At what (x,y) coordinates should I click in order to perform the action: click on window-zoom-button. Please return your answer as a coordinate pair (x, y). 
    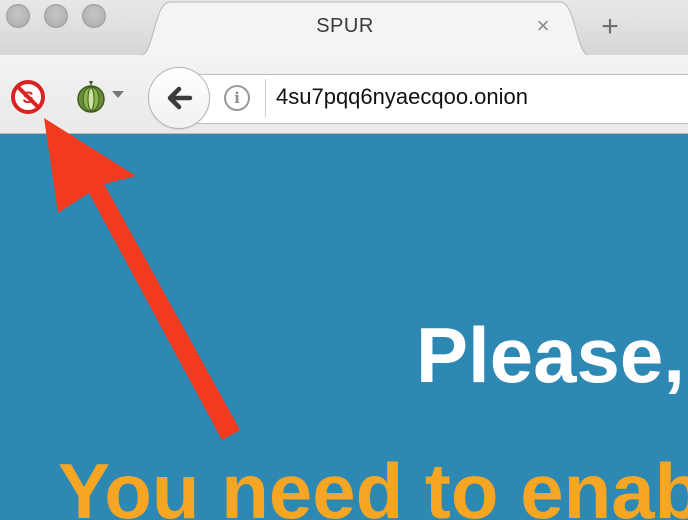
    Looking at the image, I should click on (94, 16).